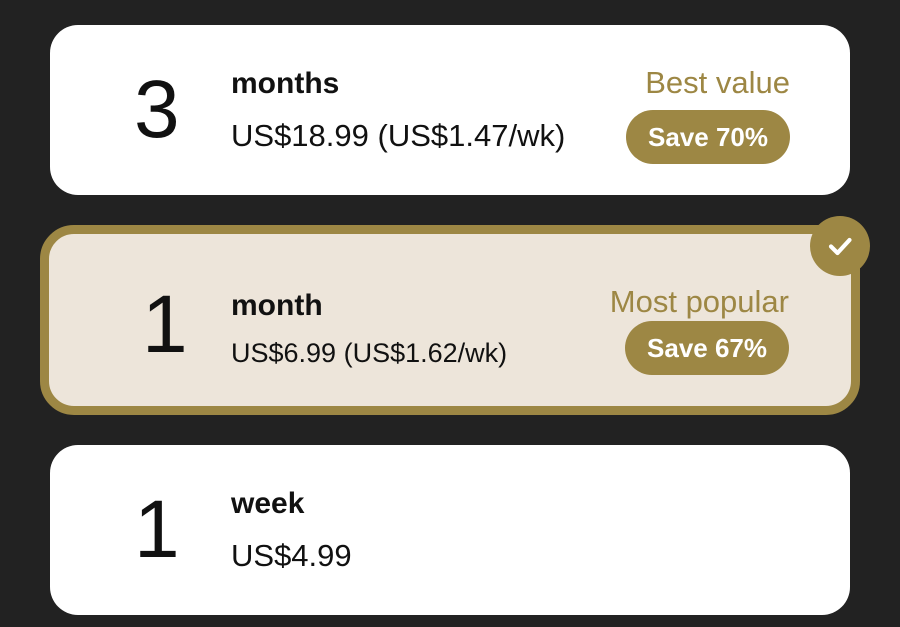  Describe the element at coordinates (717, 82) in the screenshot. I see `best-value-label: Best value` at that location.